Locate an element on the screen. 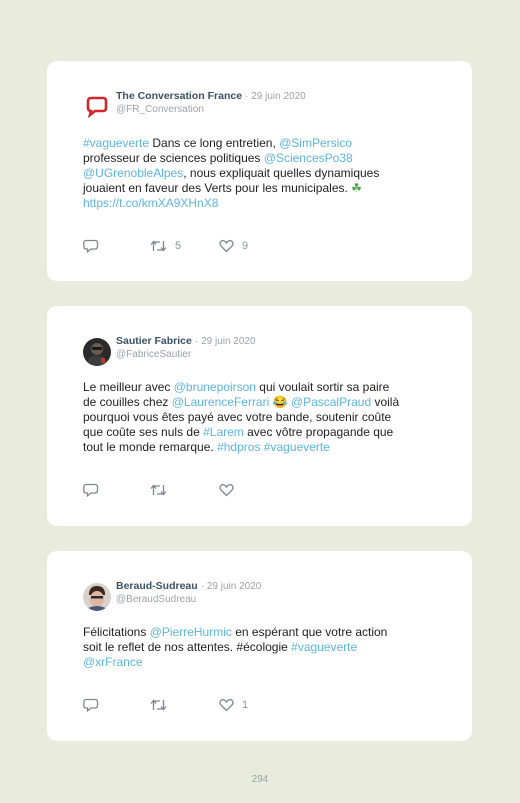 The height and width of the screenshot is (803, 520). like-button: 9 is located at coordinates (233, 246).